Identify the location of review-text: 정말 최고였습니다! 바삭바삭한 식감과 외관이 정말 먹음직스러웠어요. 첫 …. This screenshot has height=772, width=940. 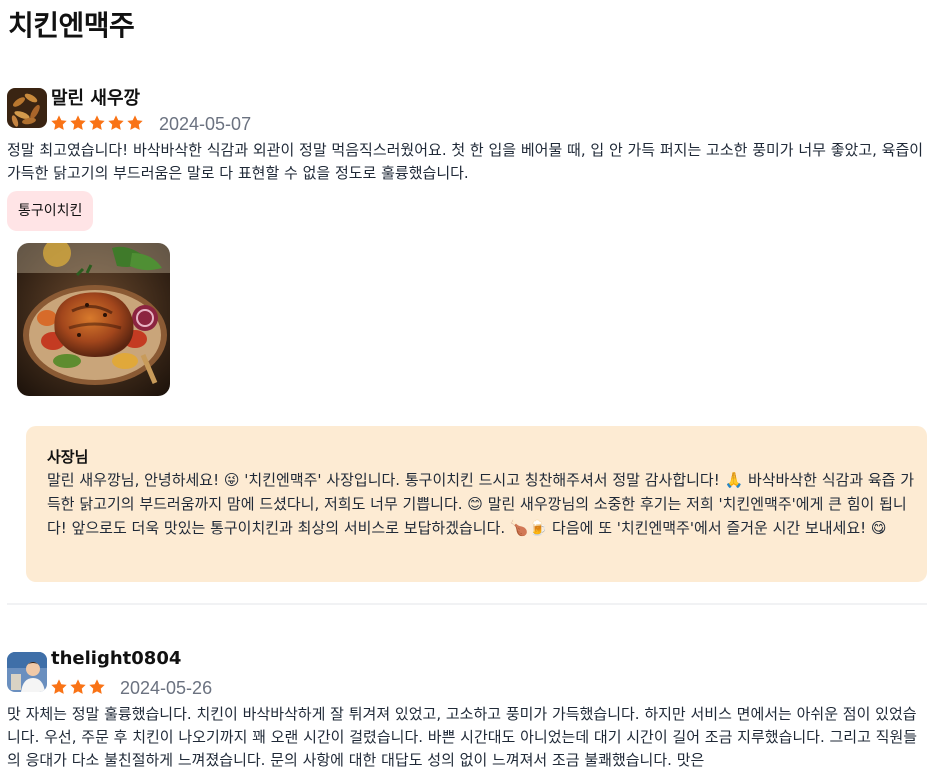
(465, 161).